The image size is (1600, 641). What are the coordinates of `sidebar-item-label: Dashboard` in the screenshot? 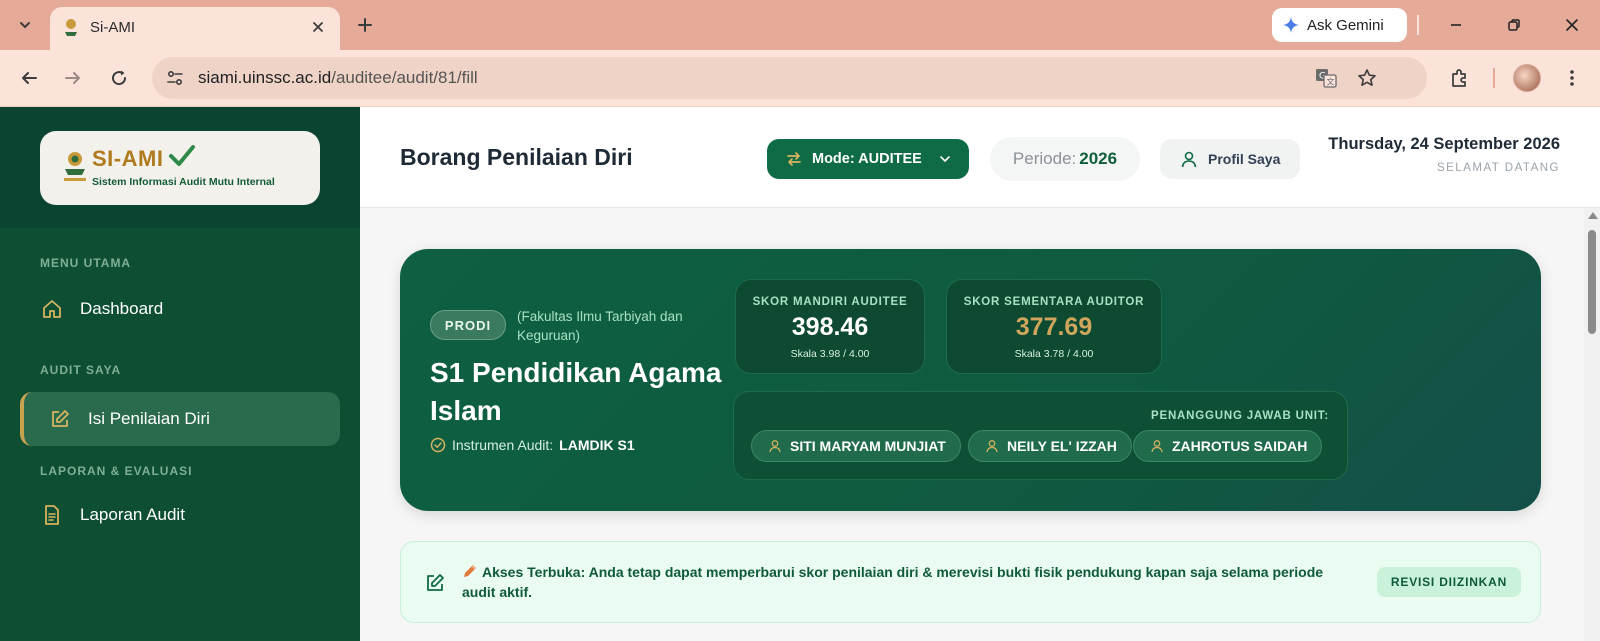 It's located at (122, 308).